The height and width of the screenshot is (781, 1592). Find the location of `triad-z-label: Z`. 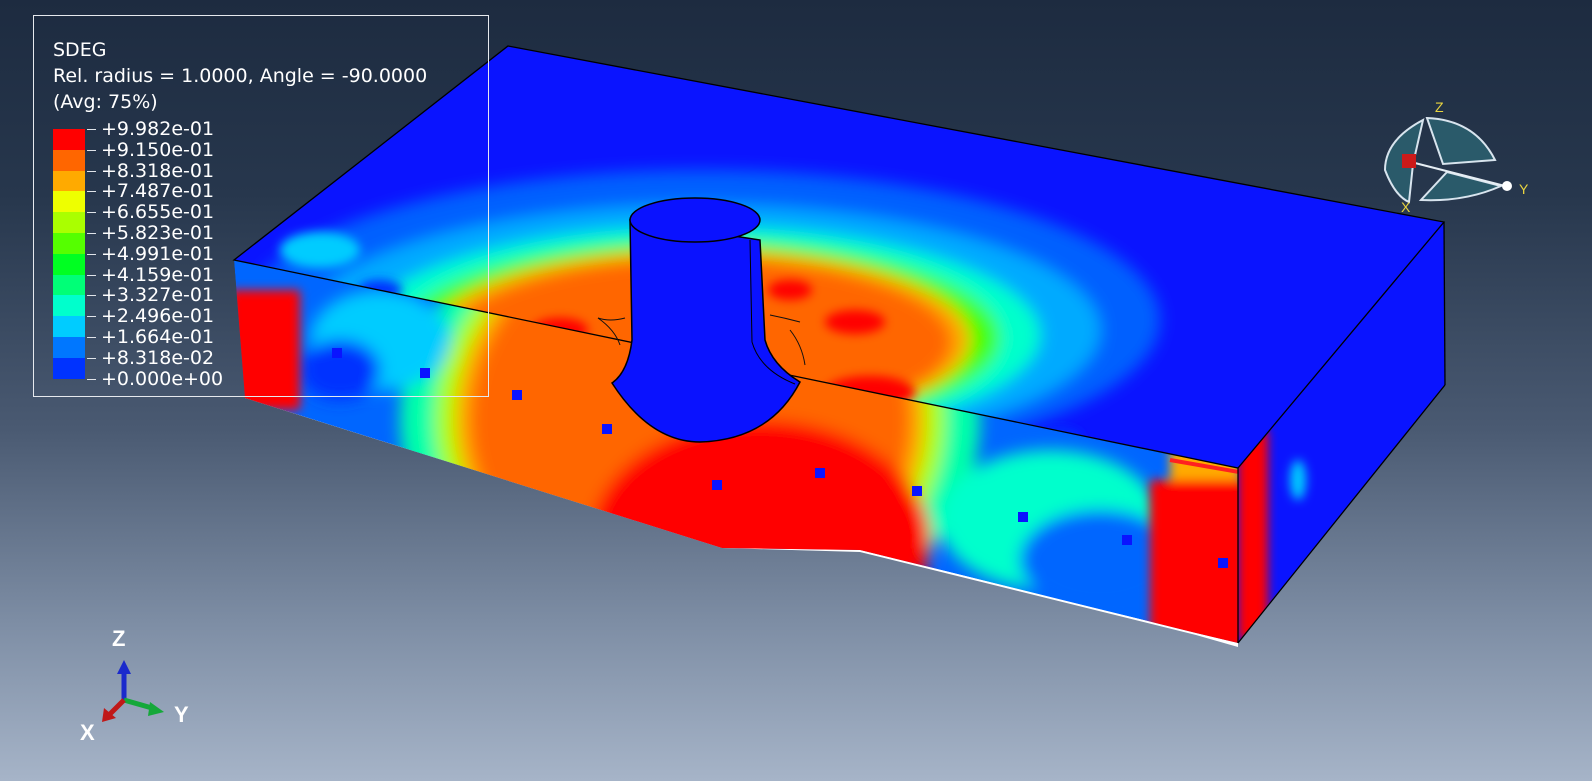

triad-z-label: Z is located at coordinates (118, 638).